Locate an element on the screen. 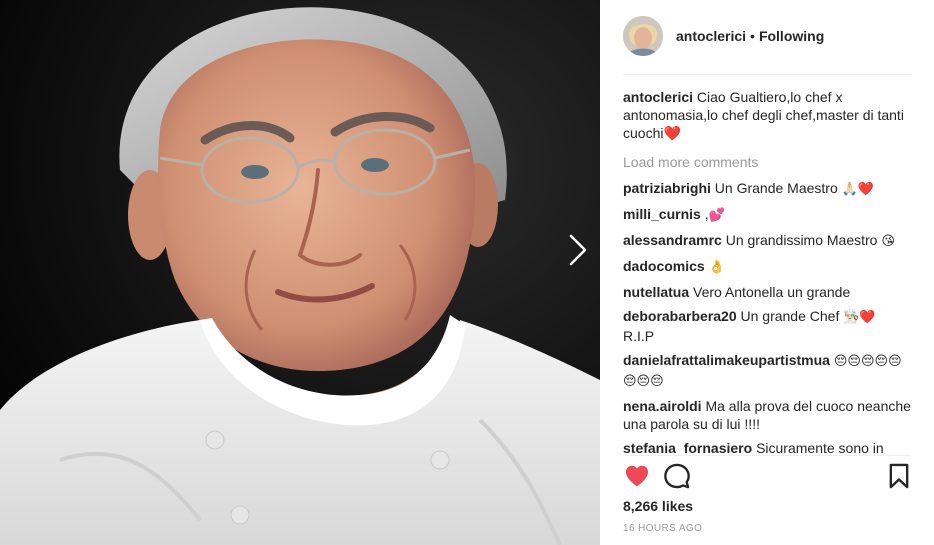  caption-username: antoclerici is located at coordinates (658, 97).